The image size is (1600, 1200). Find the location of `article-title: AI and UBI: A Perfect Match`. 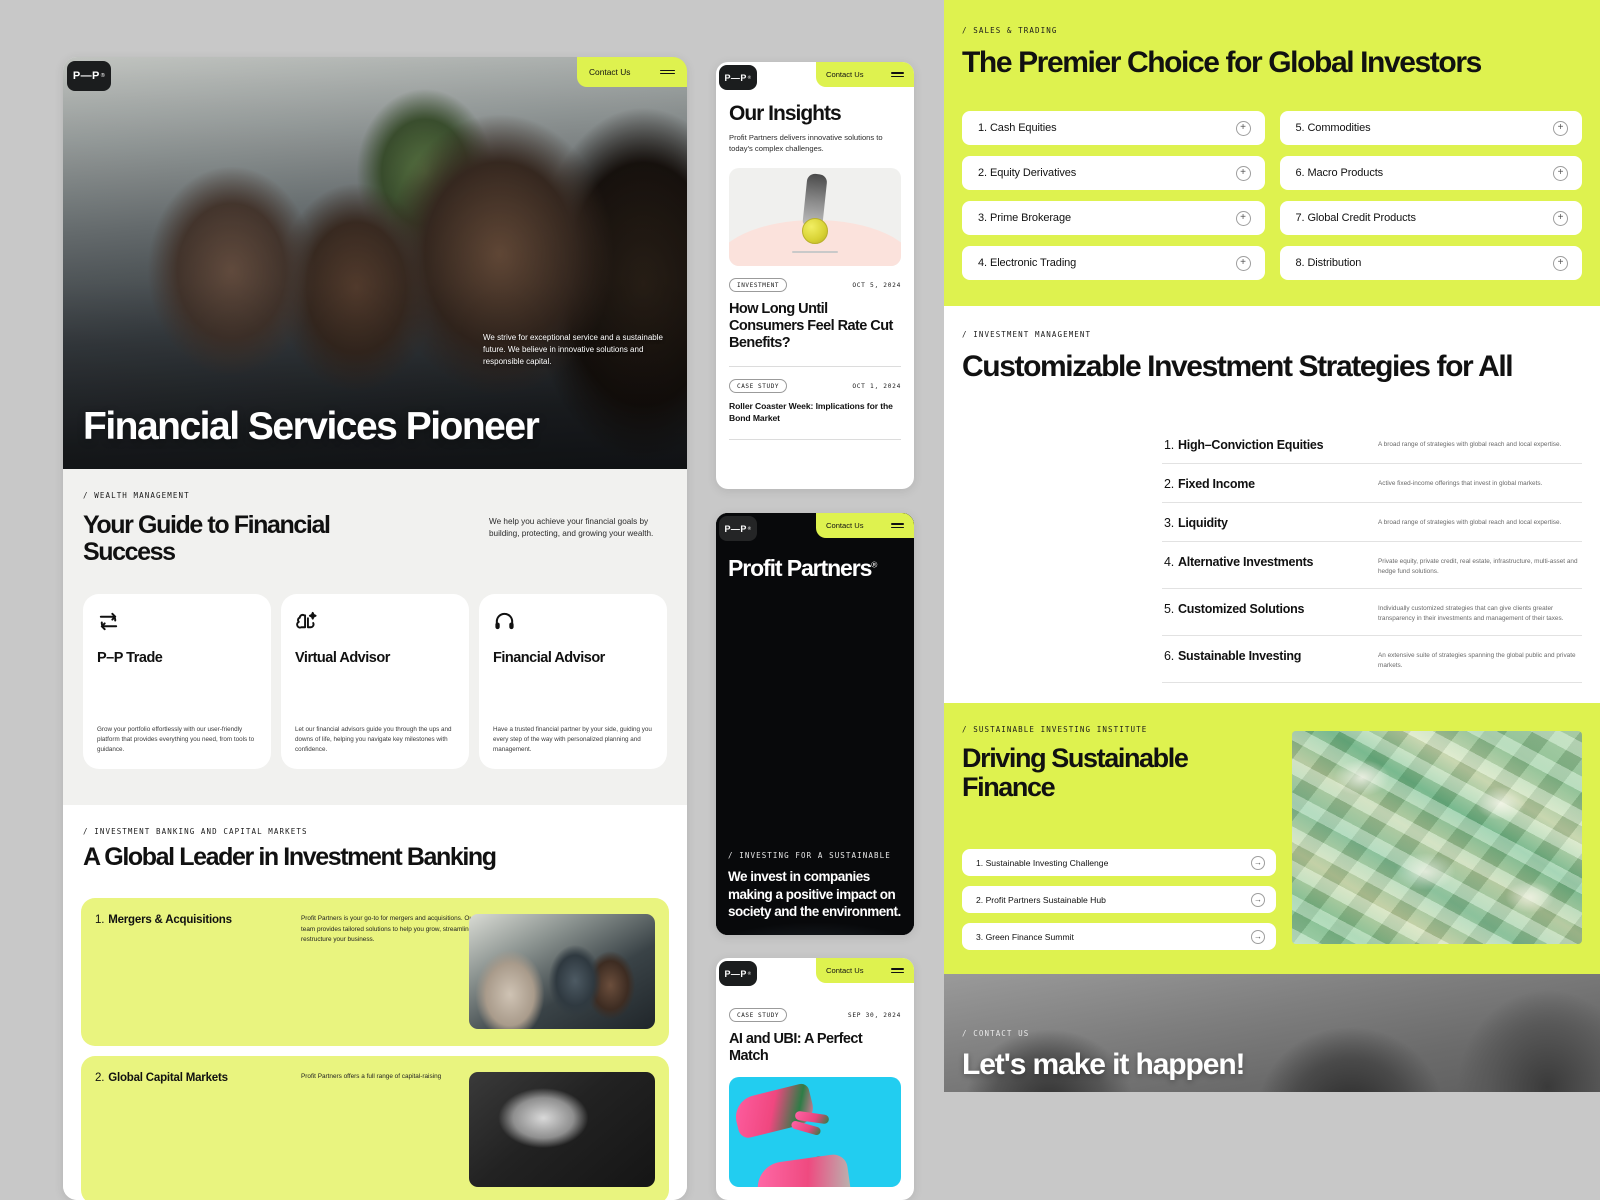

article-title: AI and UBI: A Perfect Match is located at coordinates (815, 1048).